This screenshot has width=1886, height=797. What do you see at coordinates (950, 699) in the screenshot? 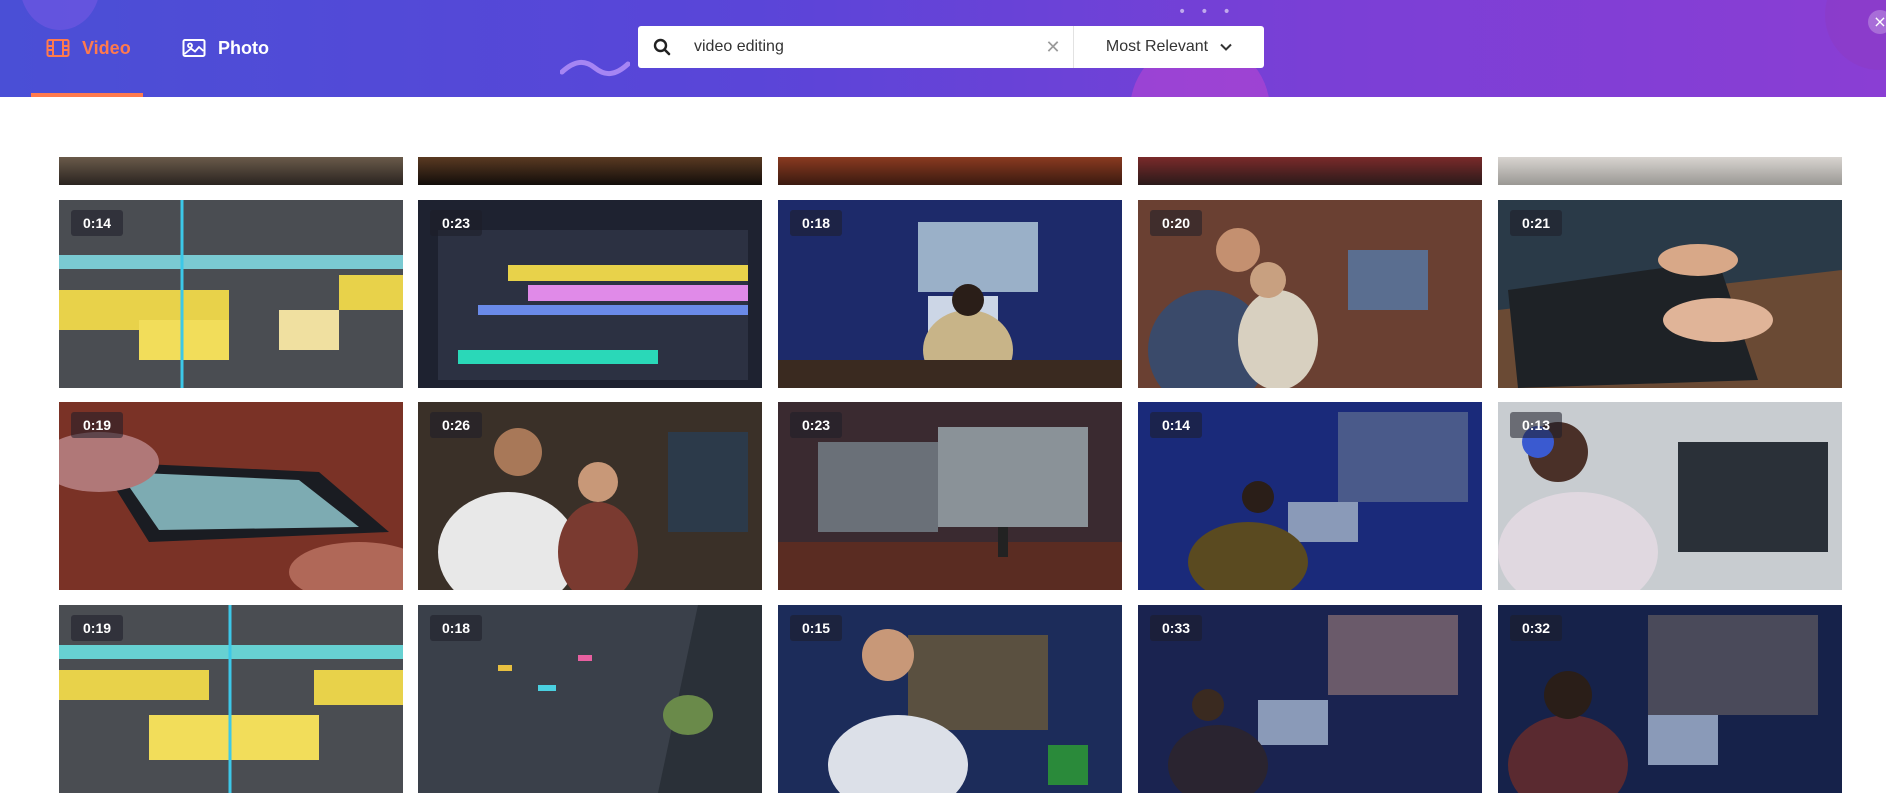
I see `video-thumbnail: 0:15` at bounding box center [950, 699].